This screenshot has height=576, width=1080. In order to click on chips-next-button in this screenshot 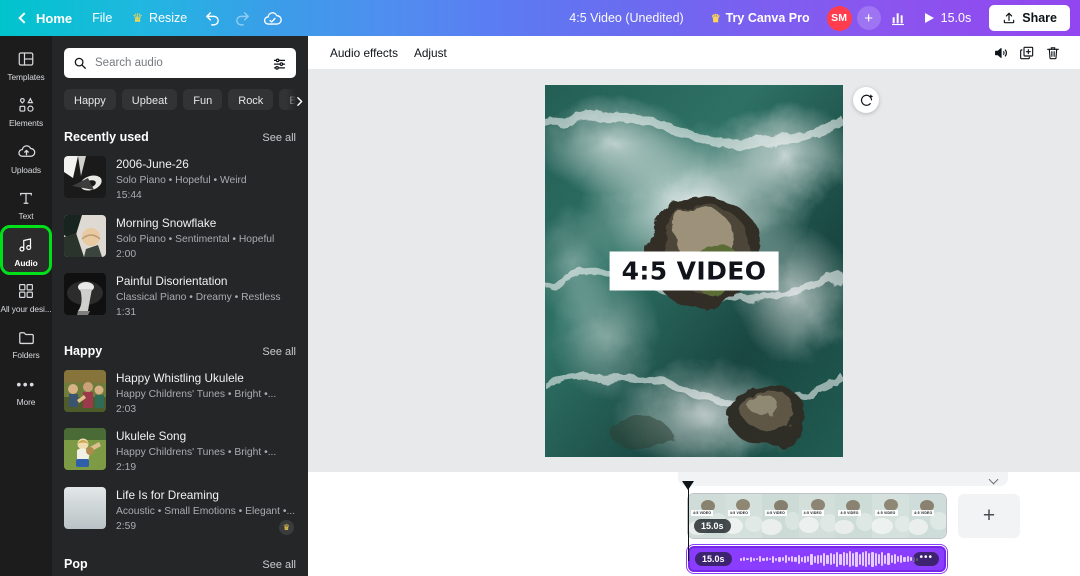, I will do `click(297, 100)`.